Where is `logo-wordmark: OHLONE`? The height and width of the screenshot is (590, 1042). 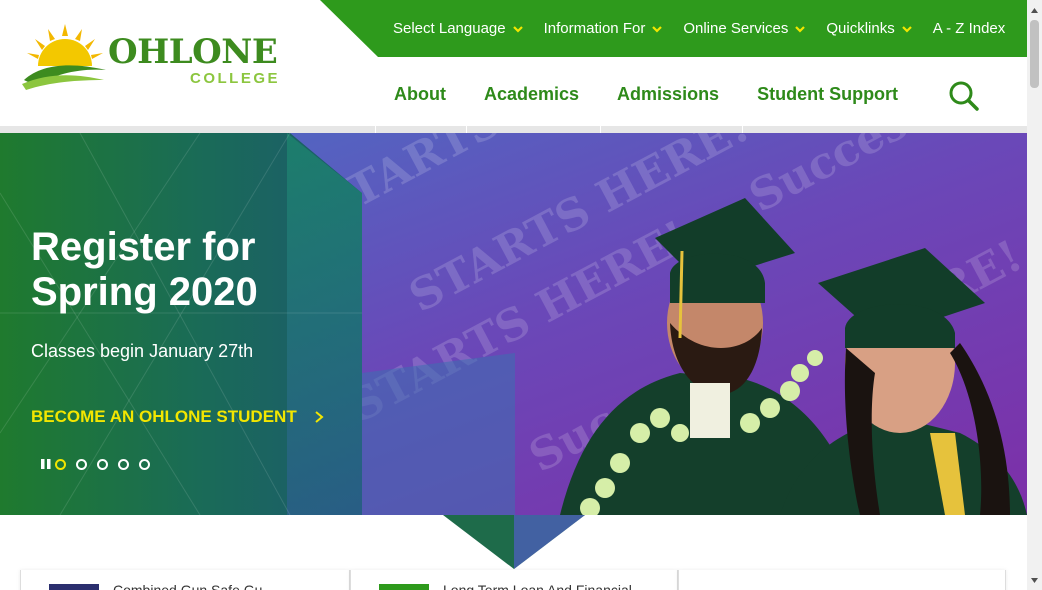 logo-wordmark: OHLONE is located at coordinates (193, 52).